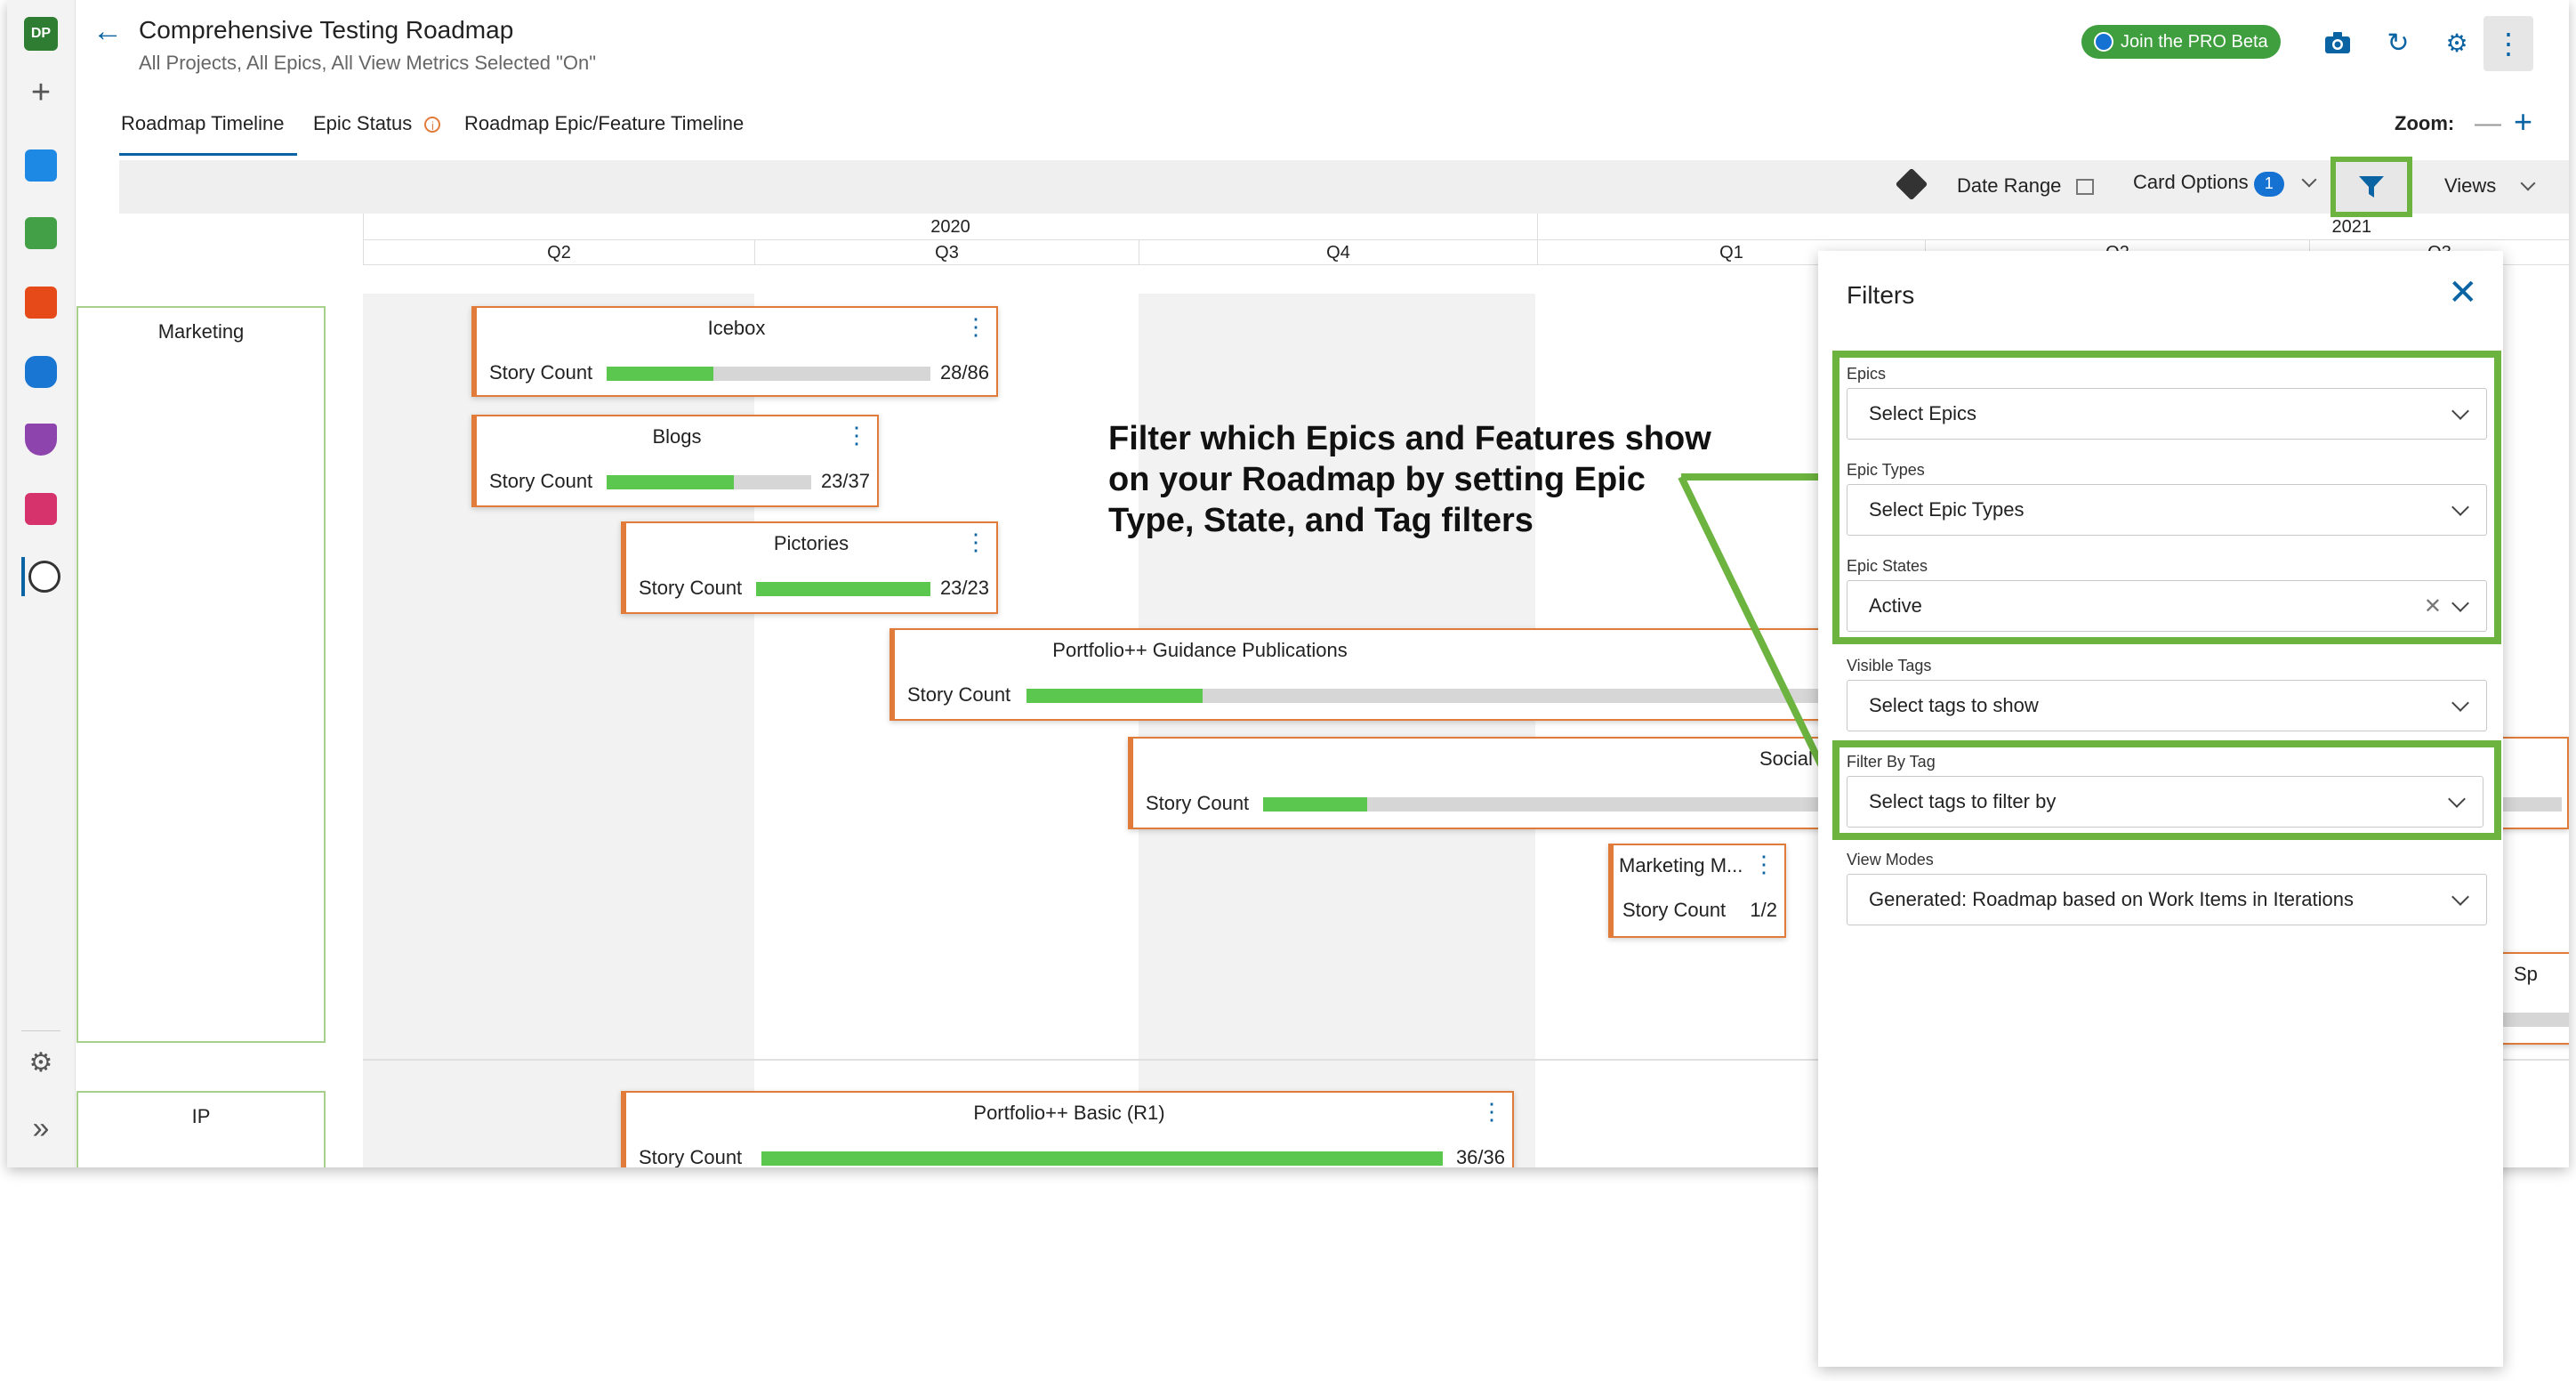 This screenshot has width=2576, height=1381. I want to click on clear-icon: ✕, so click(2433, 606).